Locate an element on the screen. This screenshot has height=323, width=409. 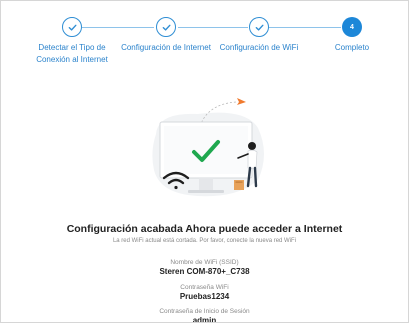
login-password-value: admin is located at coordinates (204, 319).